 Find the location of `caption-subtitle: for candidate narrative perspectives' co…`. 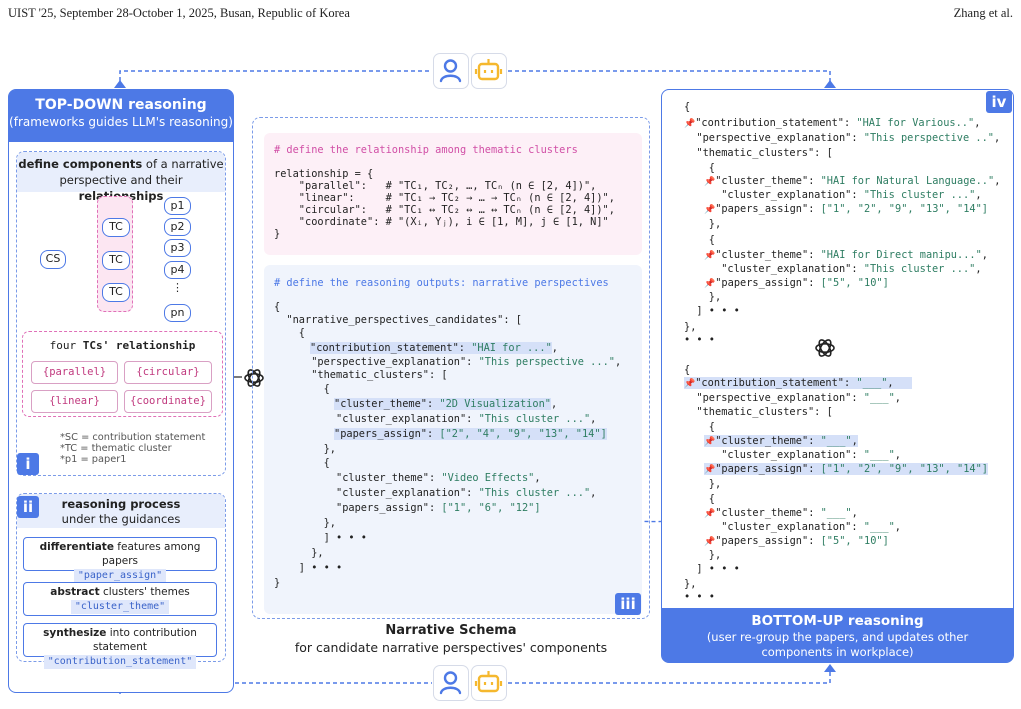

caption-subtitle: for candidate narrative perspectives' co… is located at coordinates (451, 647).